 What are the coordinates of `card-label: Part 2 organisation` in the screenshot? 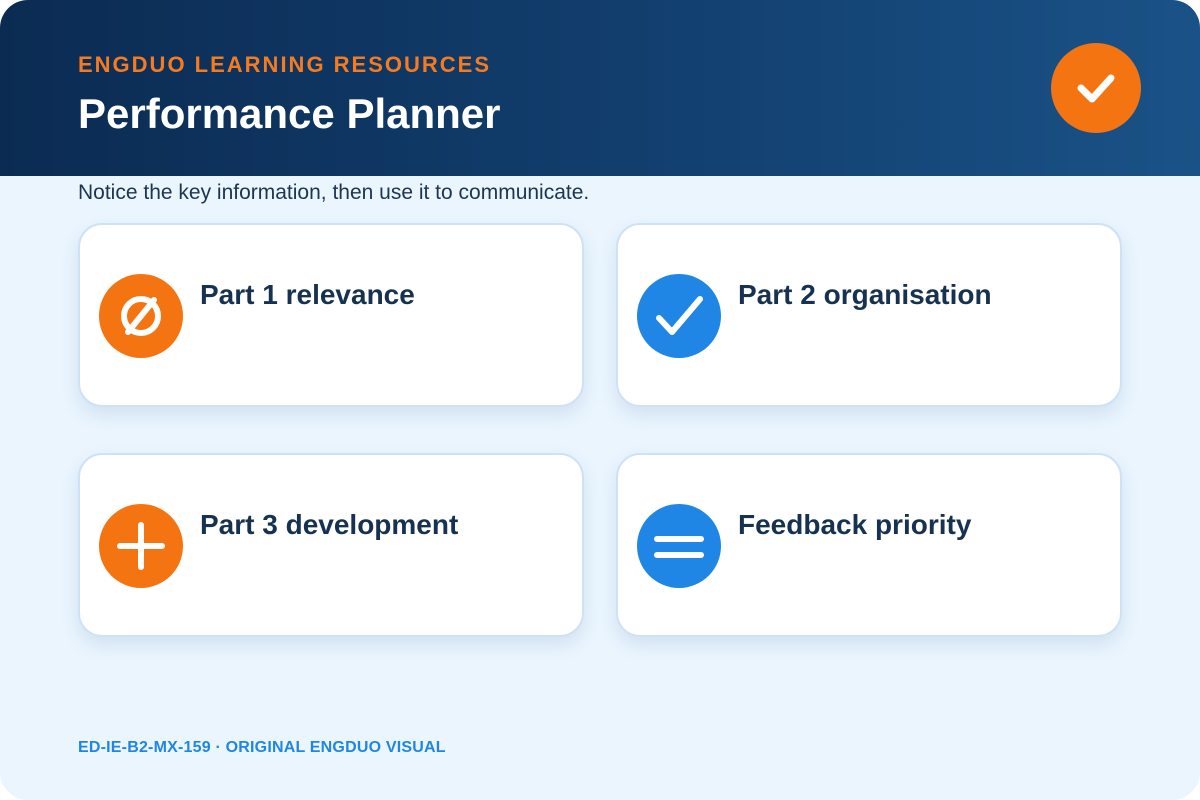 It's located at (865, 294).